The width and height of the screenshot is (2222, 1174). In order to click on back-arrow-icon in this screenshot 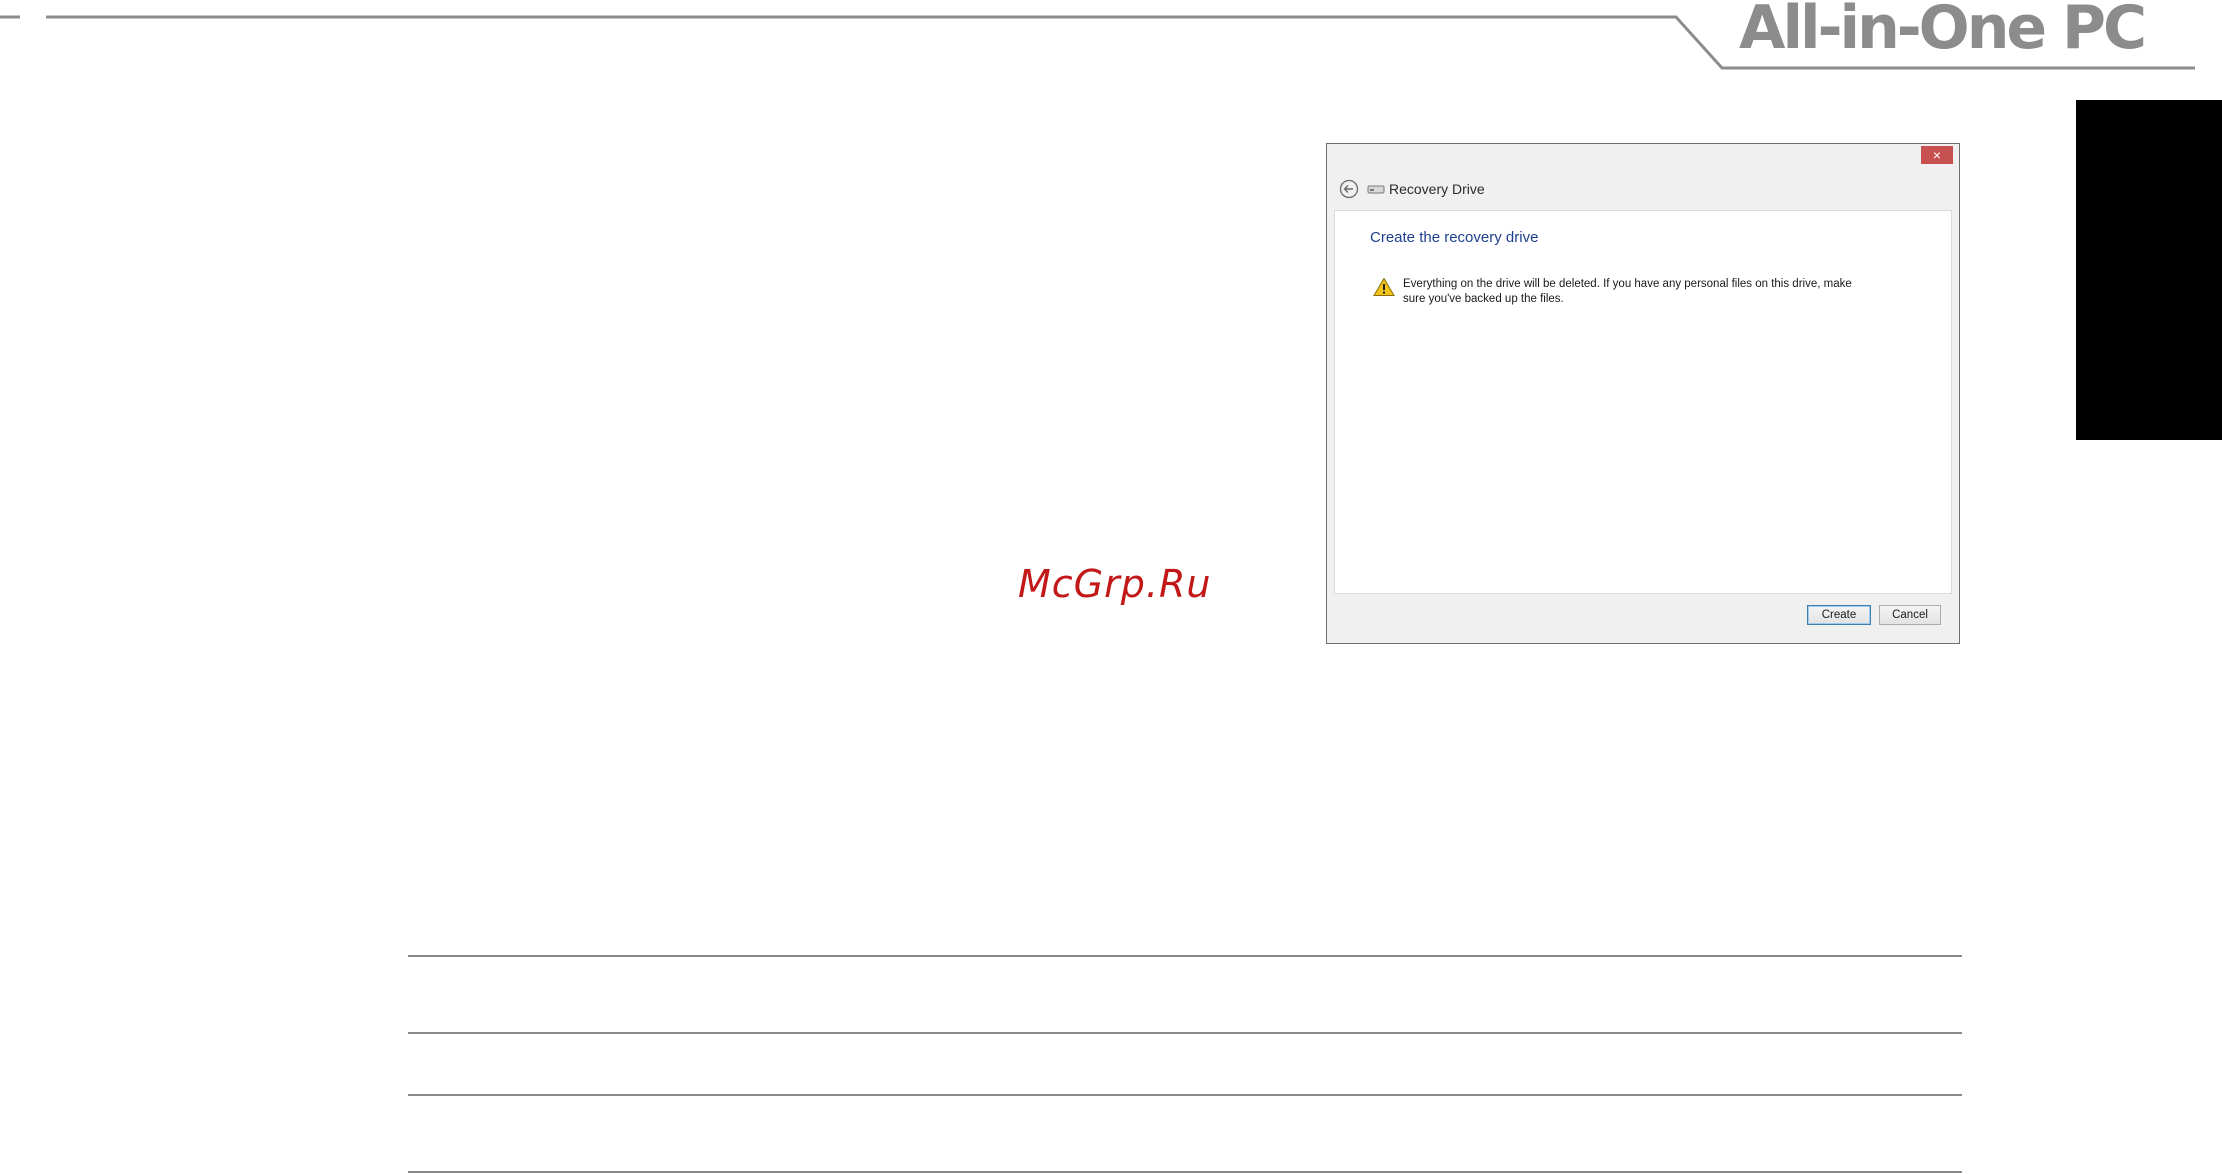, I will do `click(1349, 189)`.